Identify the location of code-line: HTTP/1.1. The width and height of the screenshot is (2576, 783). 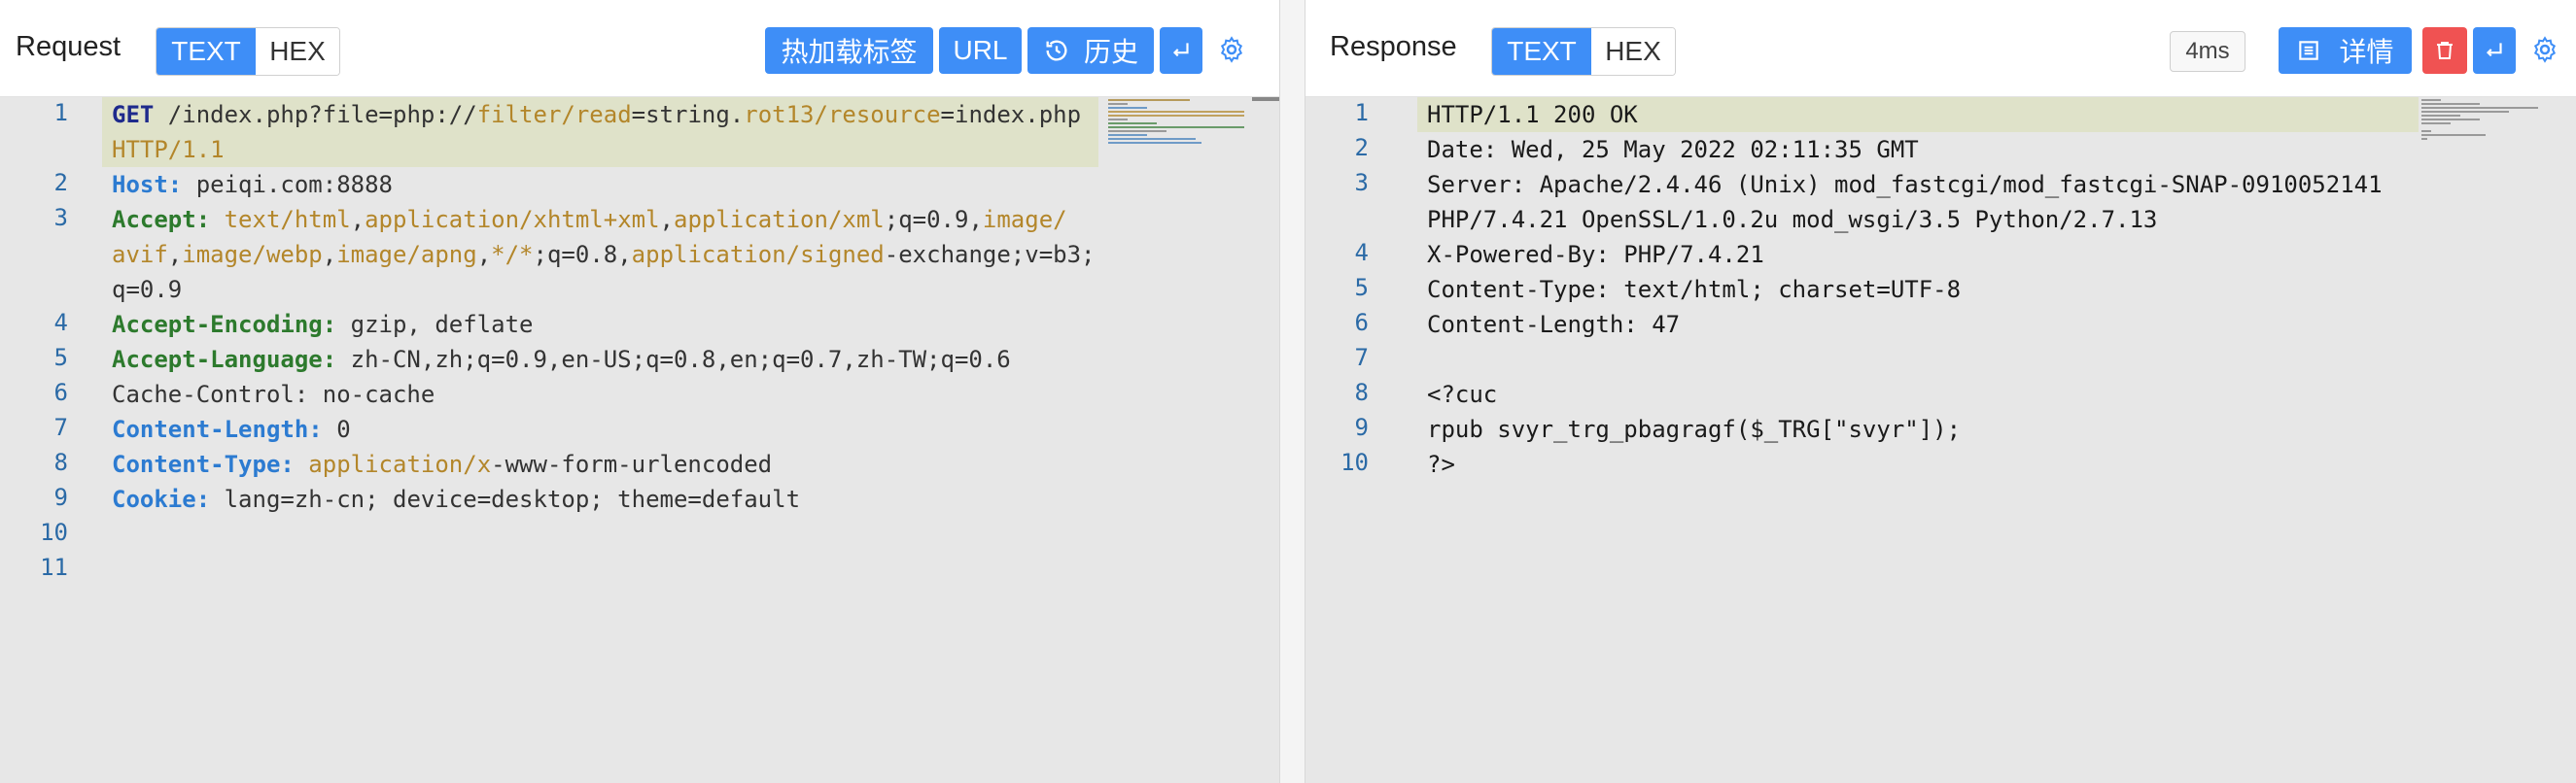
(168, 150).